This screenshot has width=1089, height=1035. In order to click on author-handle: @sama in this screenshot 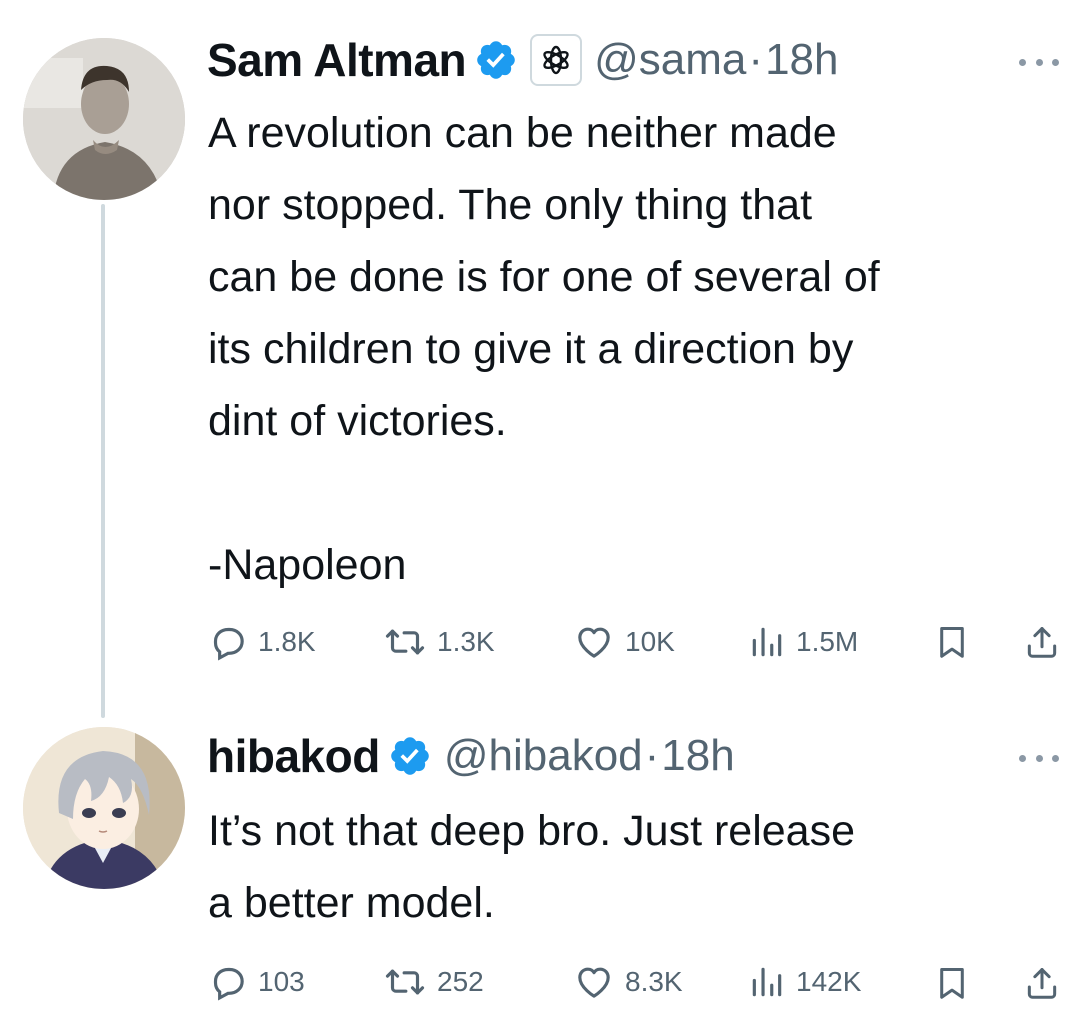, I will do `click(670, 60)`.